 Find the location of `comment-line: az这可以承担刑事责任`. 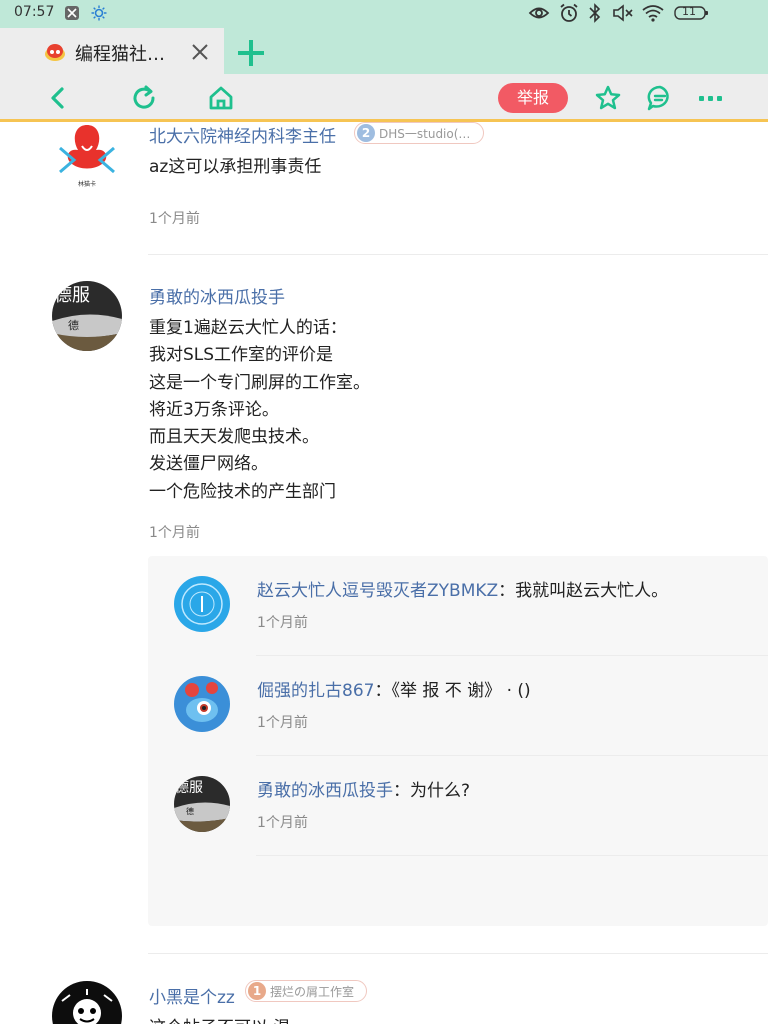

comment-line: az这可以承担刑事责任 is located at coordinates (235, 167).